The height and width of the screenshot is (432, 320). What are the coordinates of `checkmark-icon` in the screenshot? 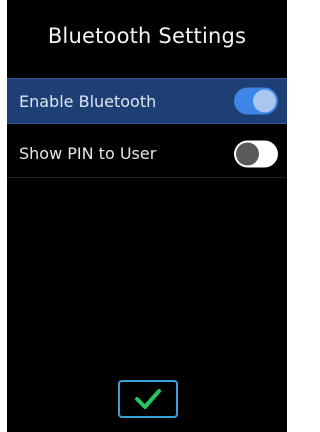 It's located at (148, 399).